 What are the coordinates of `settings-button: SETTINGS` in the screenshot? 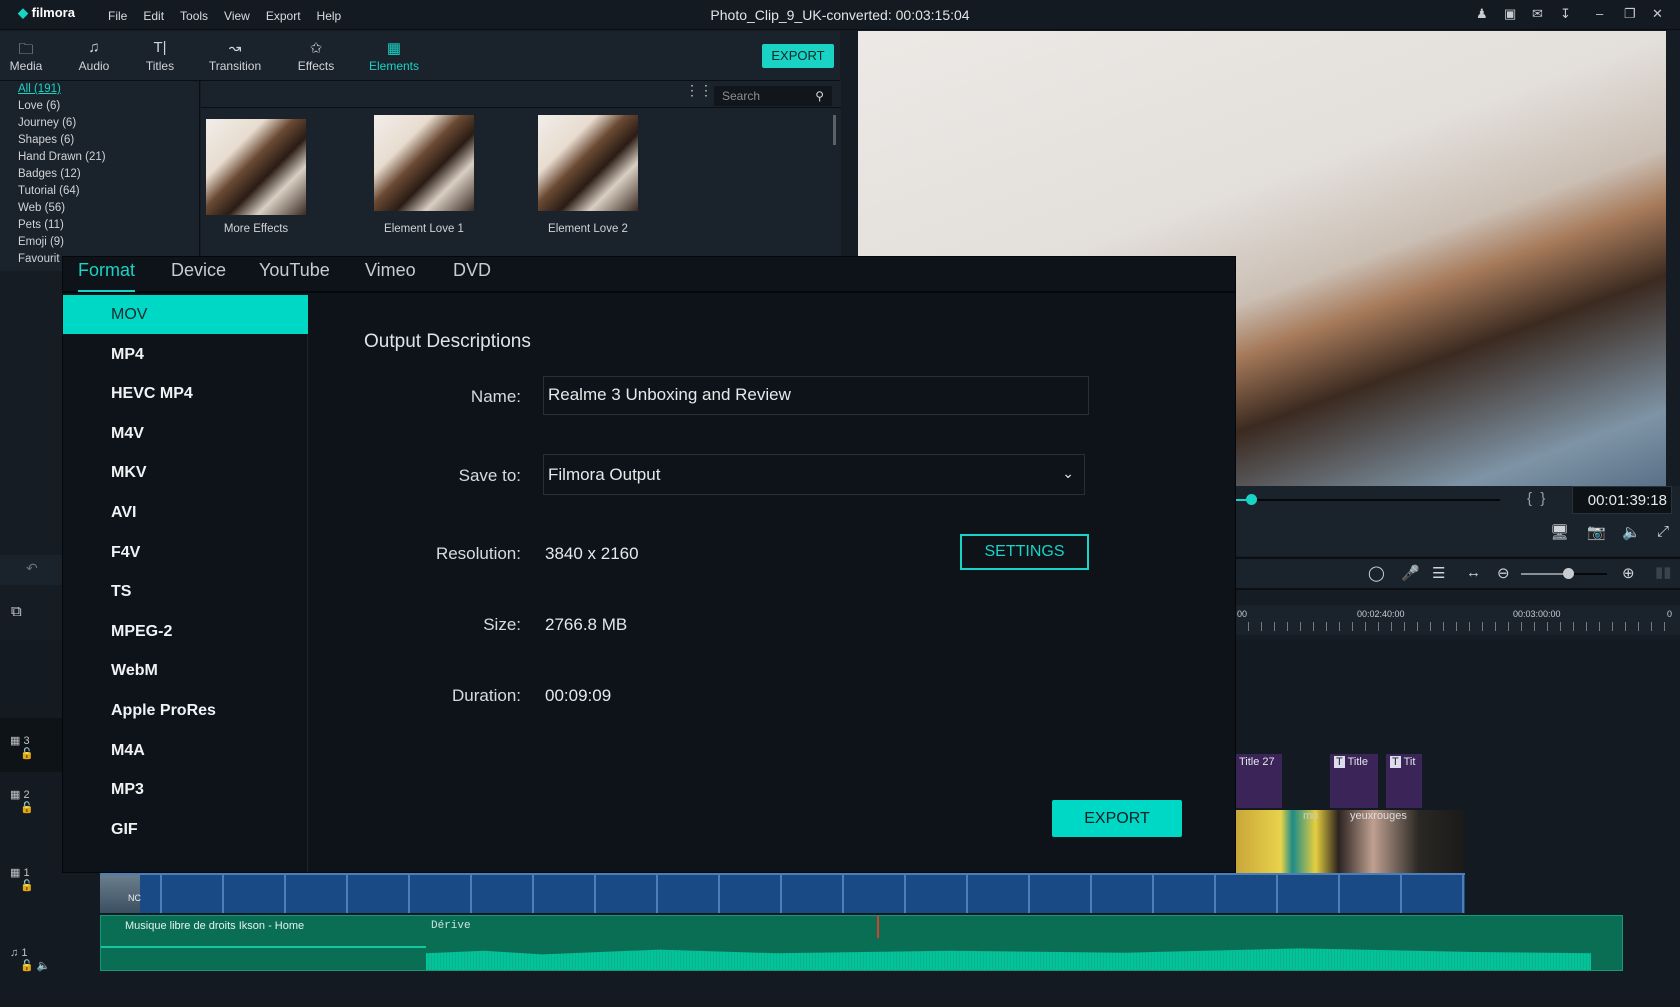 It's located at (1024, 552).